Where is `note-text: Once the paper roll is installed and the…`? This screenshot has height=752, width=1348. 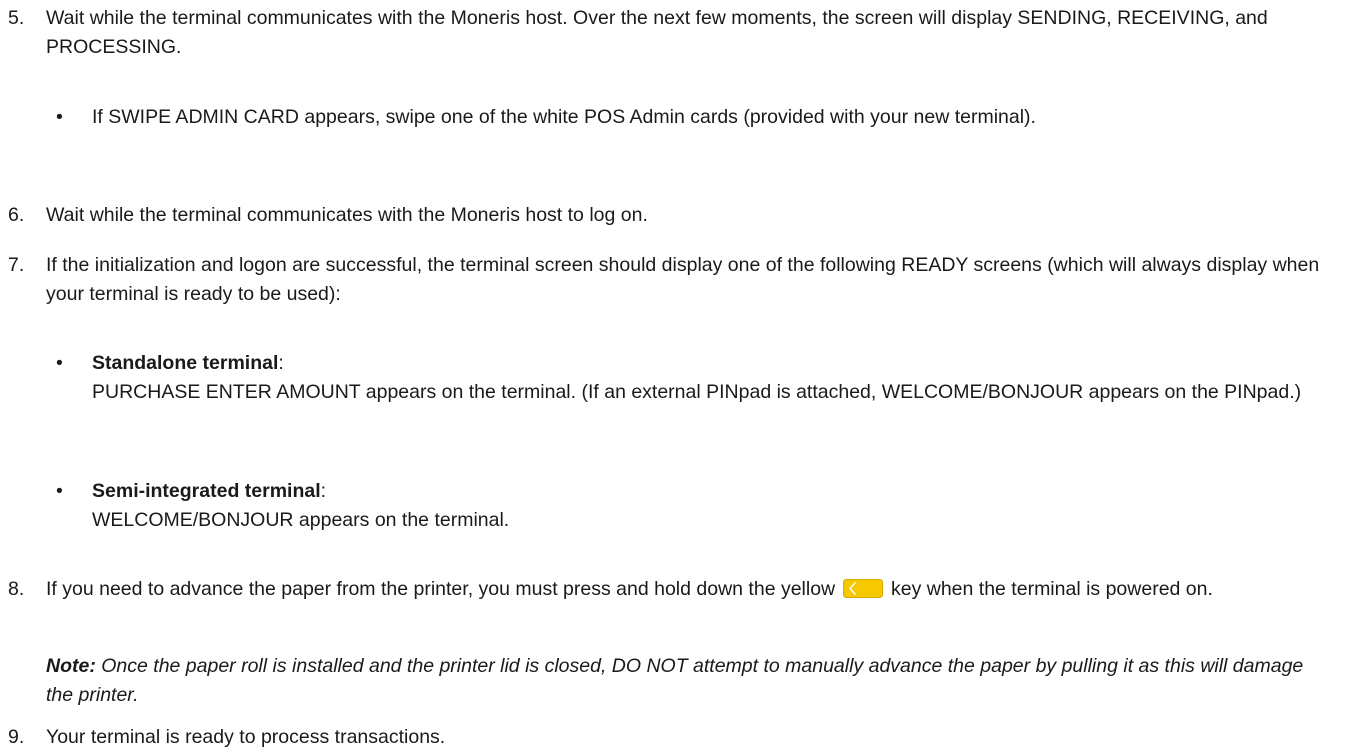
note-text: Once the paper roll is installed and the… is located at coordinates (675, 680).